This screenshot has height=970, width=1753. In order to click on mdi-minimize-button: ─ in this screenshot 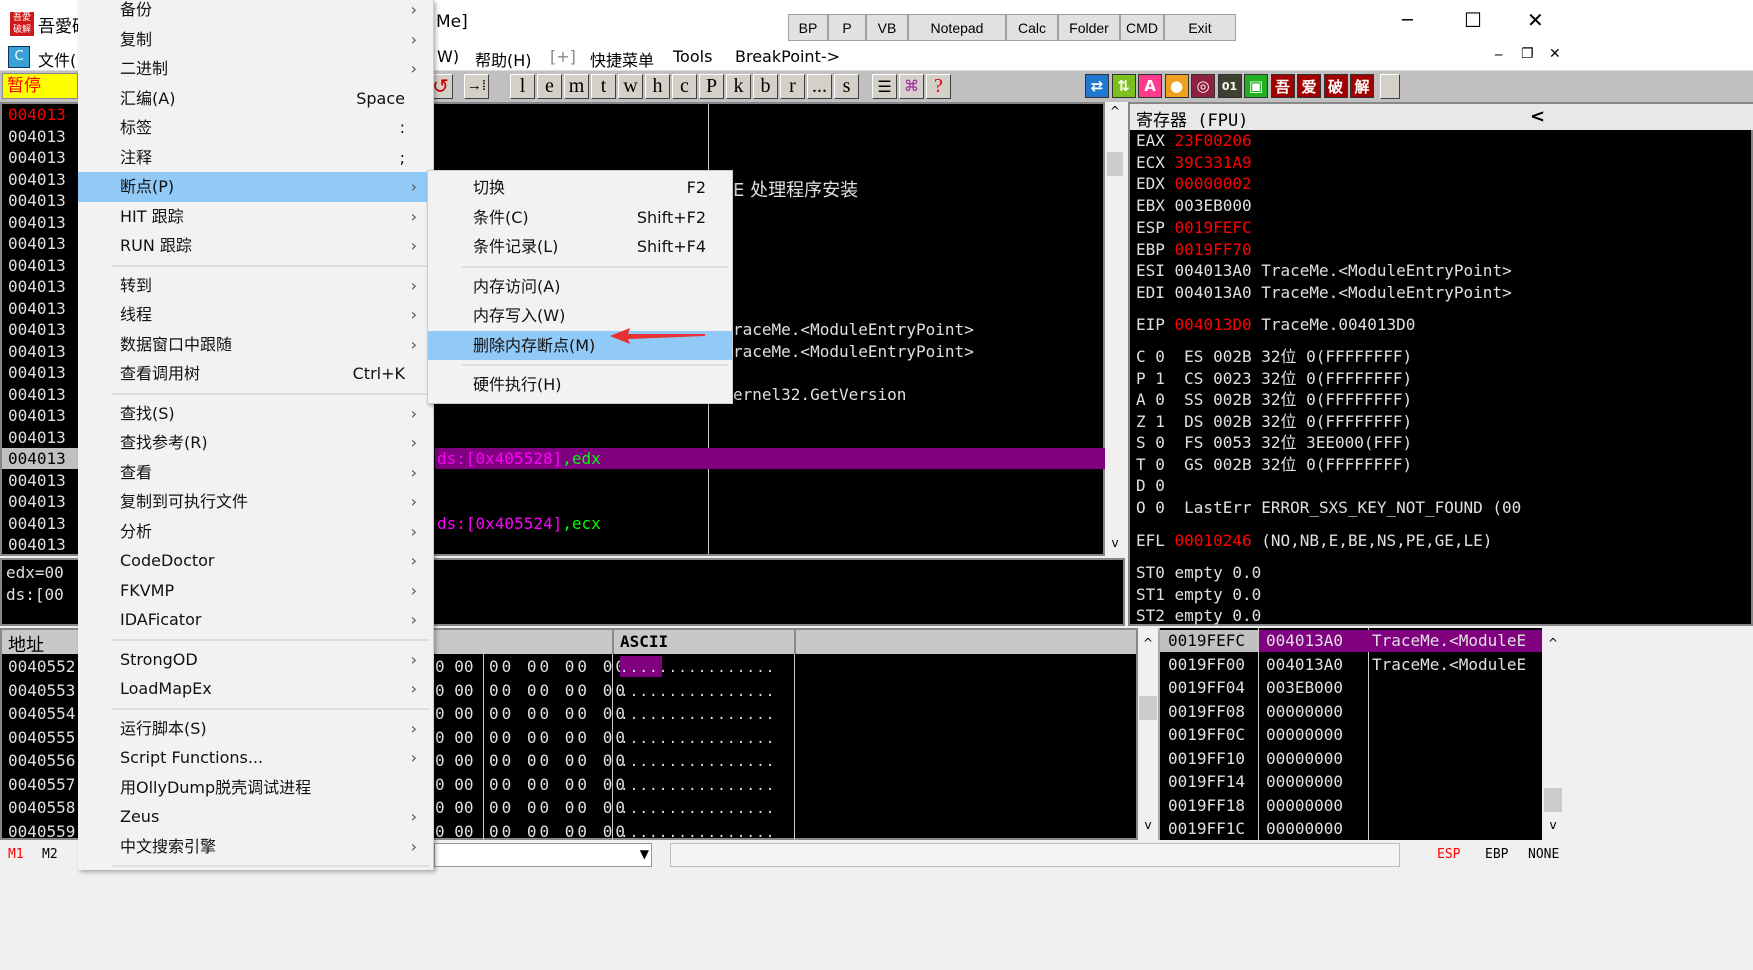, I will do `click(1498, 55)`.